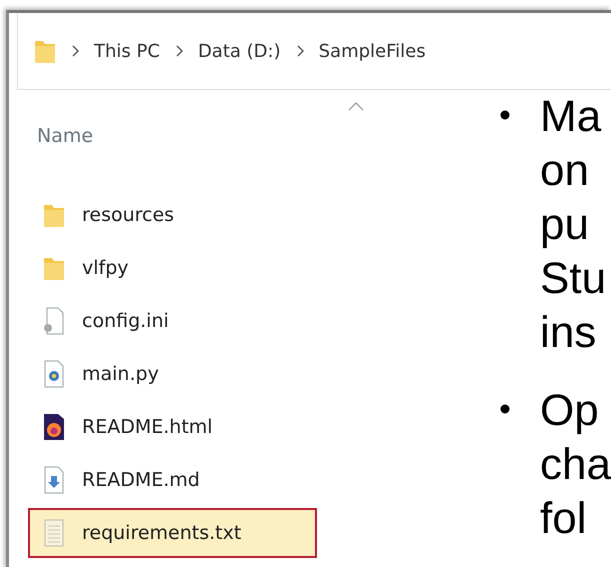  What do you see at coordinates (172, 321) in the screenshot?
I see `file-row: config.ini` at bounding box center [172, 321].